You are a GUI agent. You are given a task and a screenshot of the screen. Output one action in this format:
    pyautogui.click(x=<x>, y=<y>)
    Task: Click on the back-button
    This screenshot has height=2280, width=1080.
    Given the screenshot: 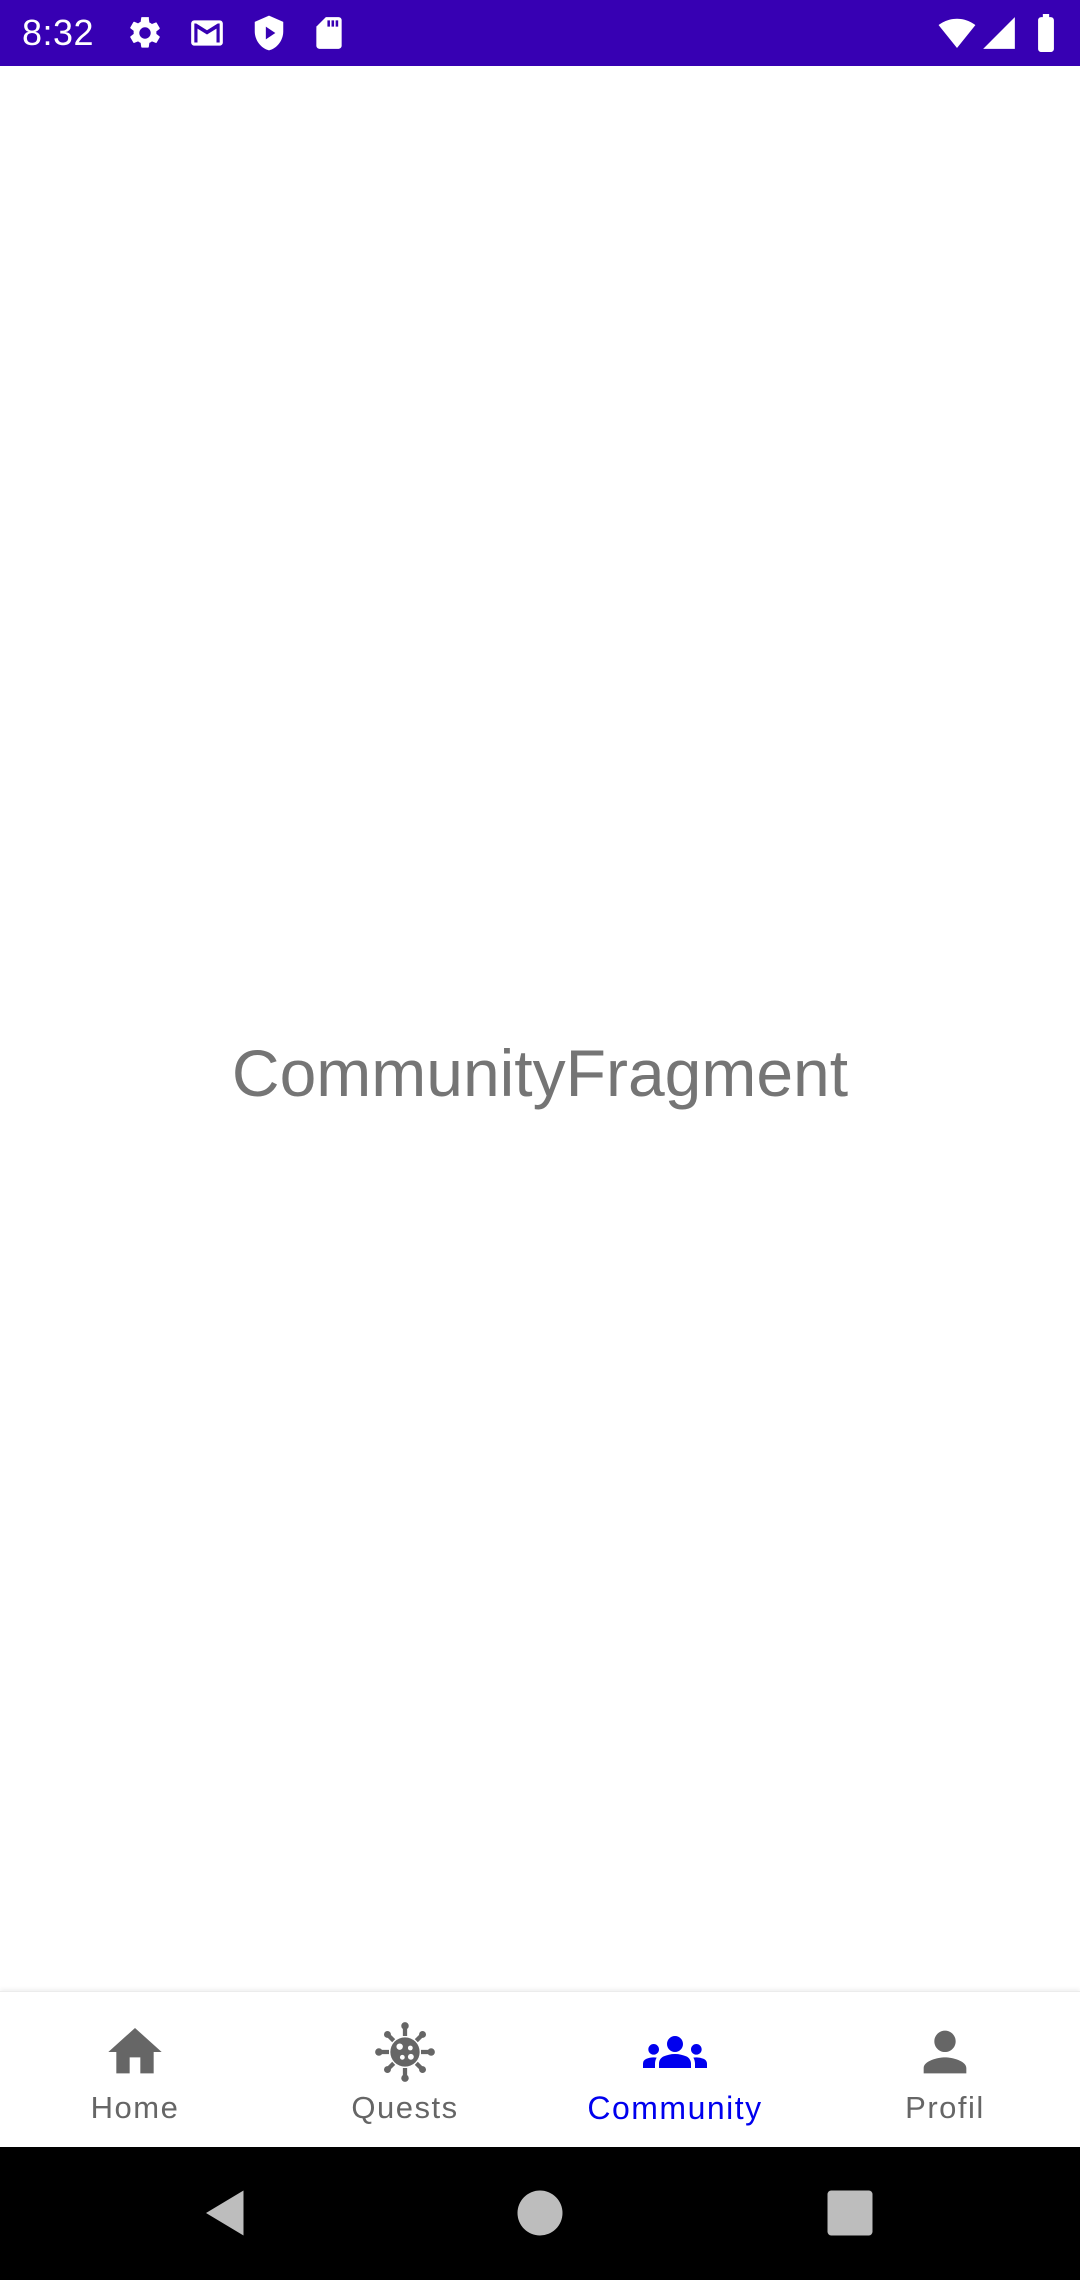 What is the action you would take?
    pyautogui.click(x=226, y=2213)
    